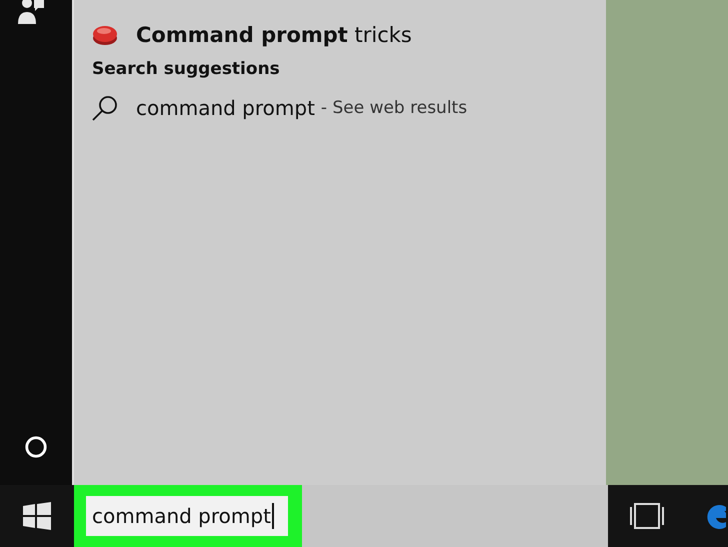 The width and height of the screenshot is (728, 547). Describe the element at coordinates (186, 69) in the screenshot. I see `section-heading: Search suggestions` at that location.